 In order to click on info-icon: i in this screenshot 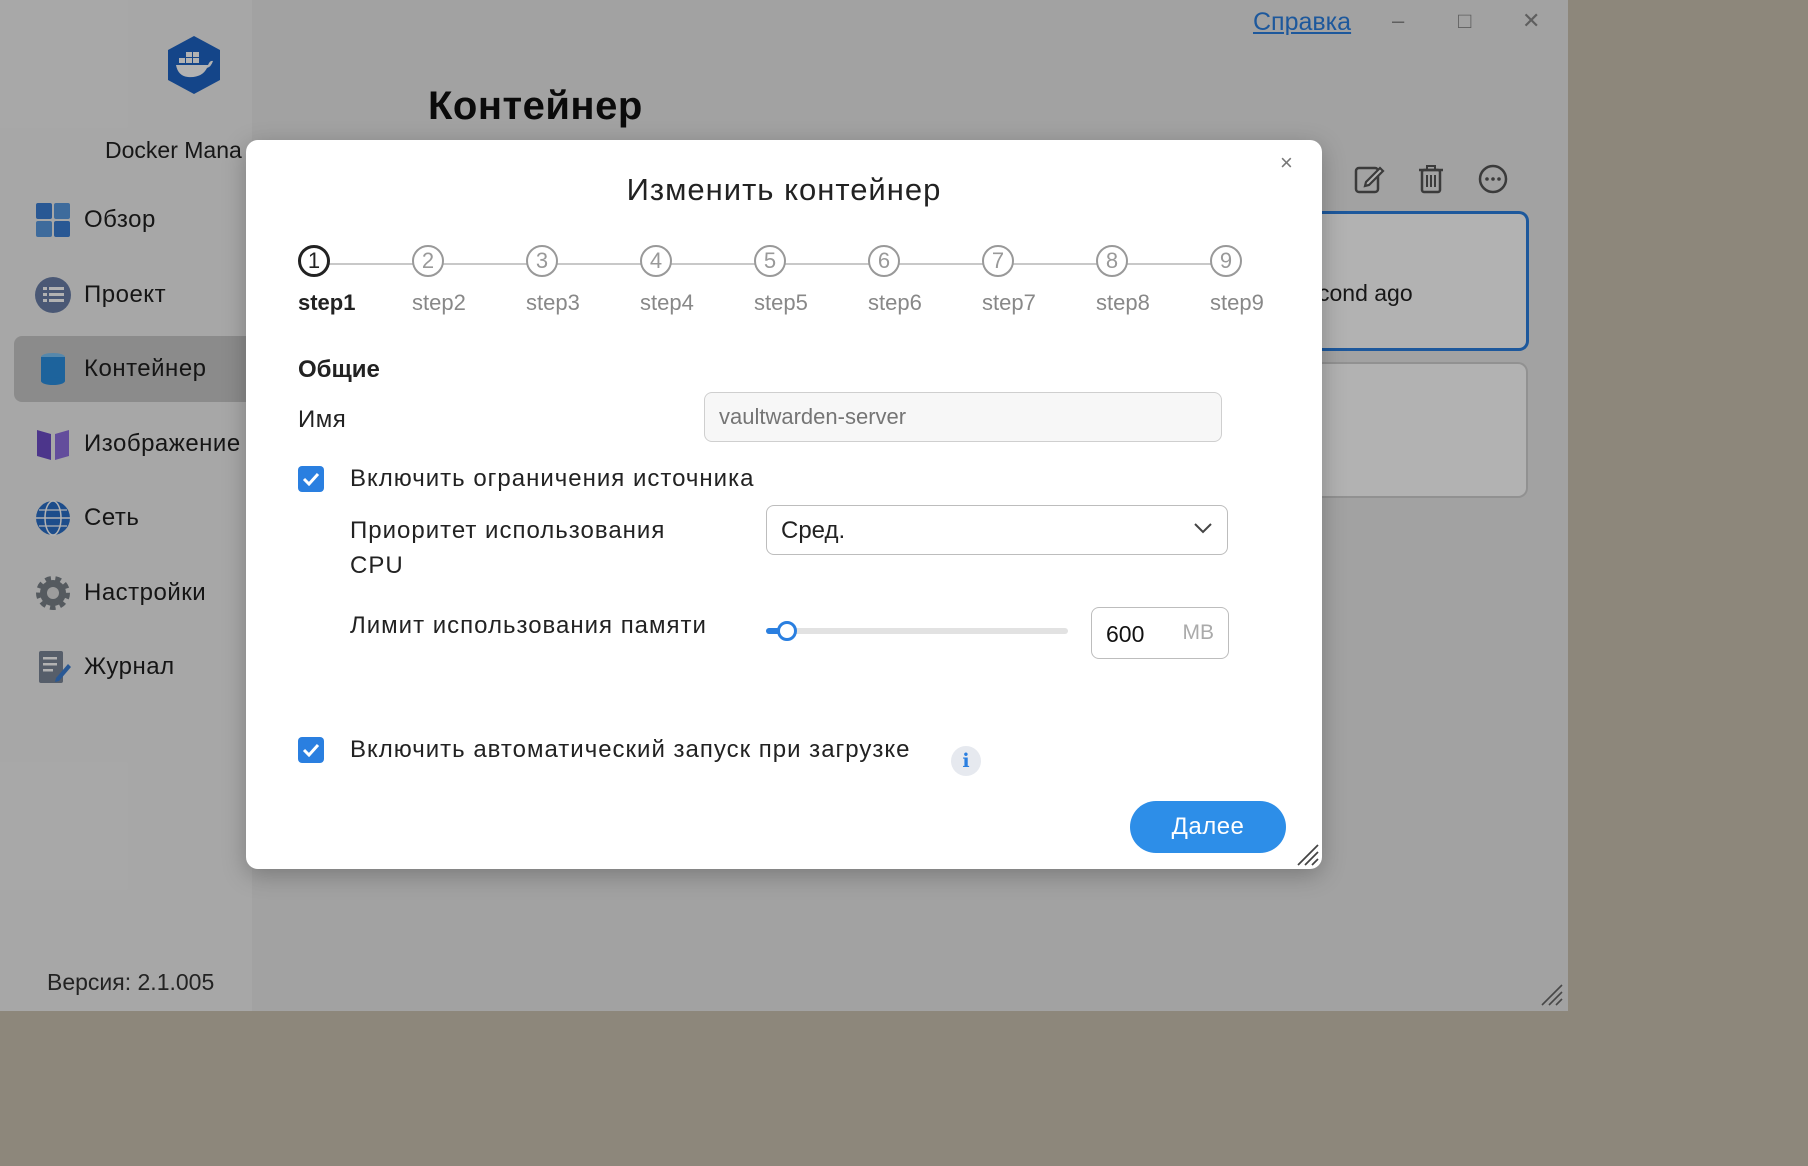, I will do `click(966, 761)`.